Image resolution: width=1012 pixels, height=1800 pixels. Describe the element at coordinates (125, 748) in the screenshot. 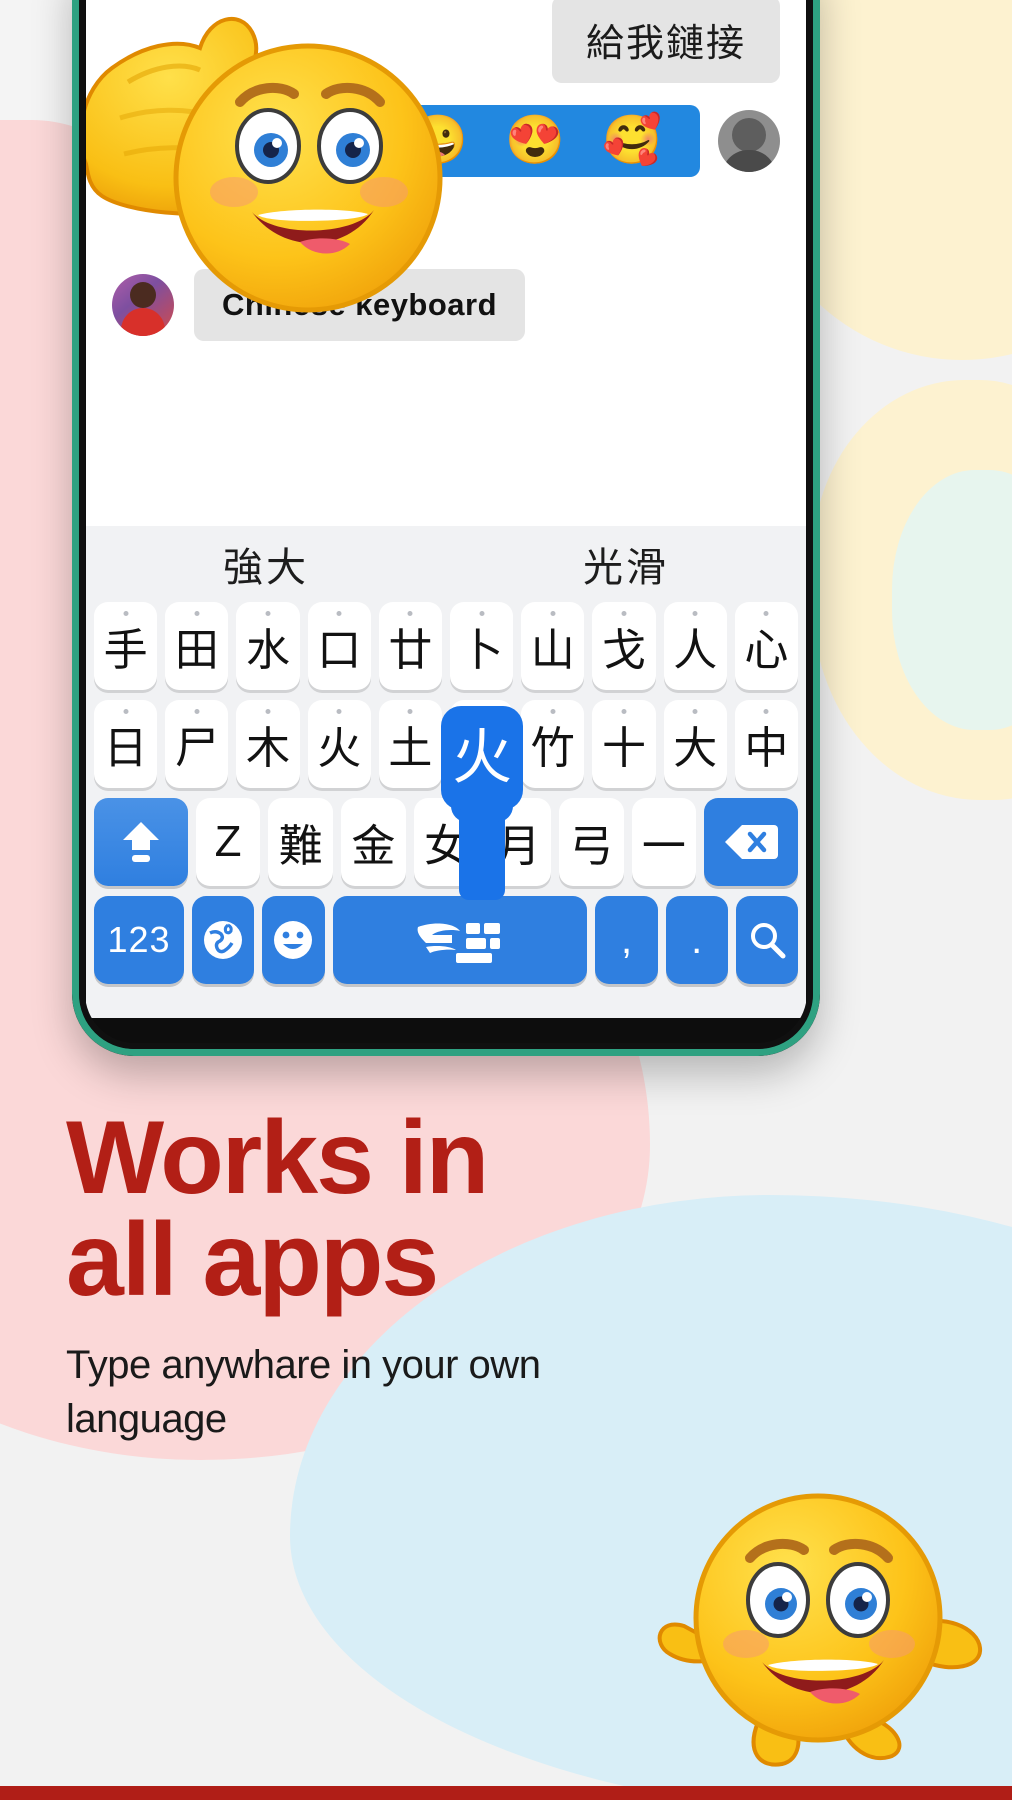

I see `key-label: 日` at that location.